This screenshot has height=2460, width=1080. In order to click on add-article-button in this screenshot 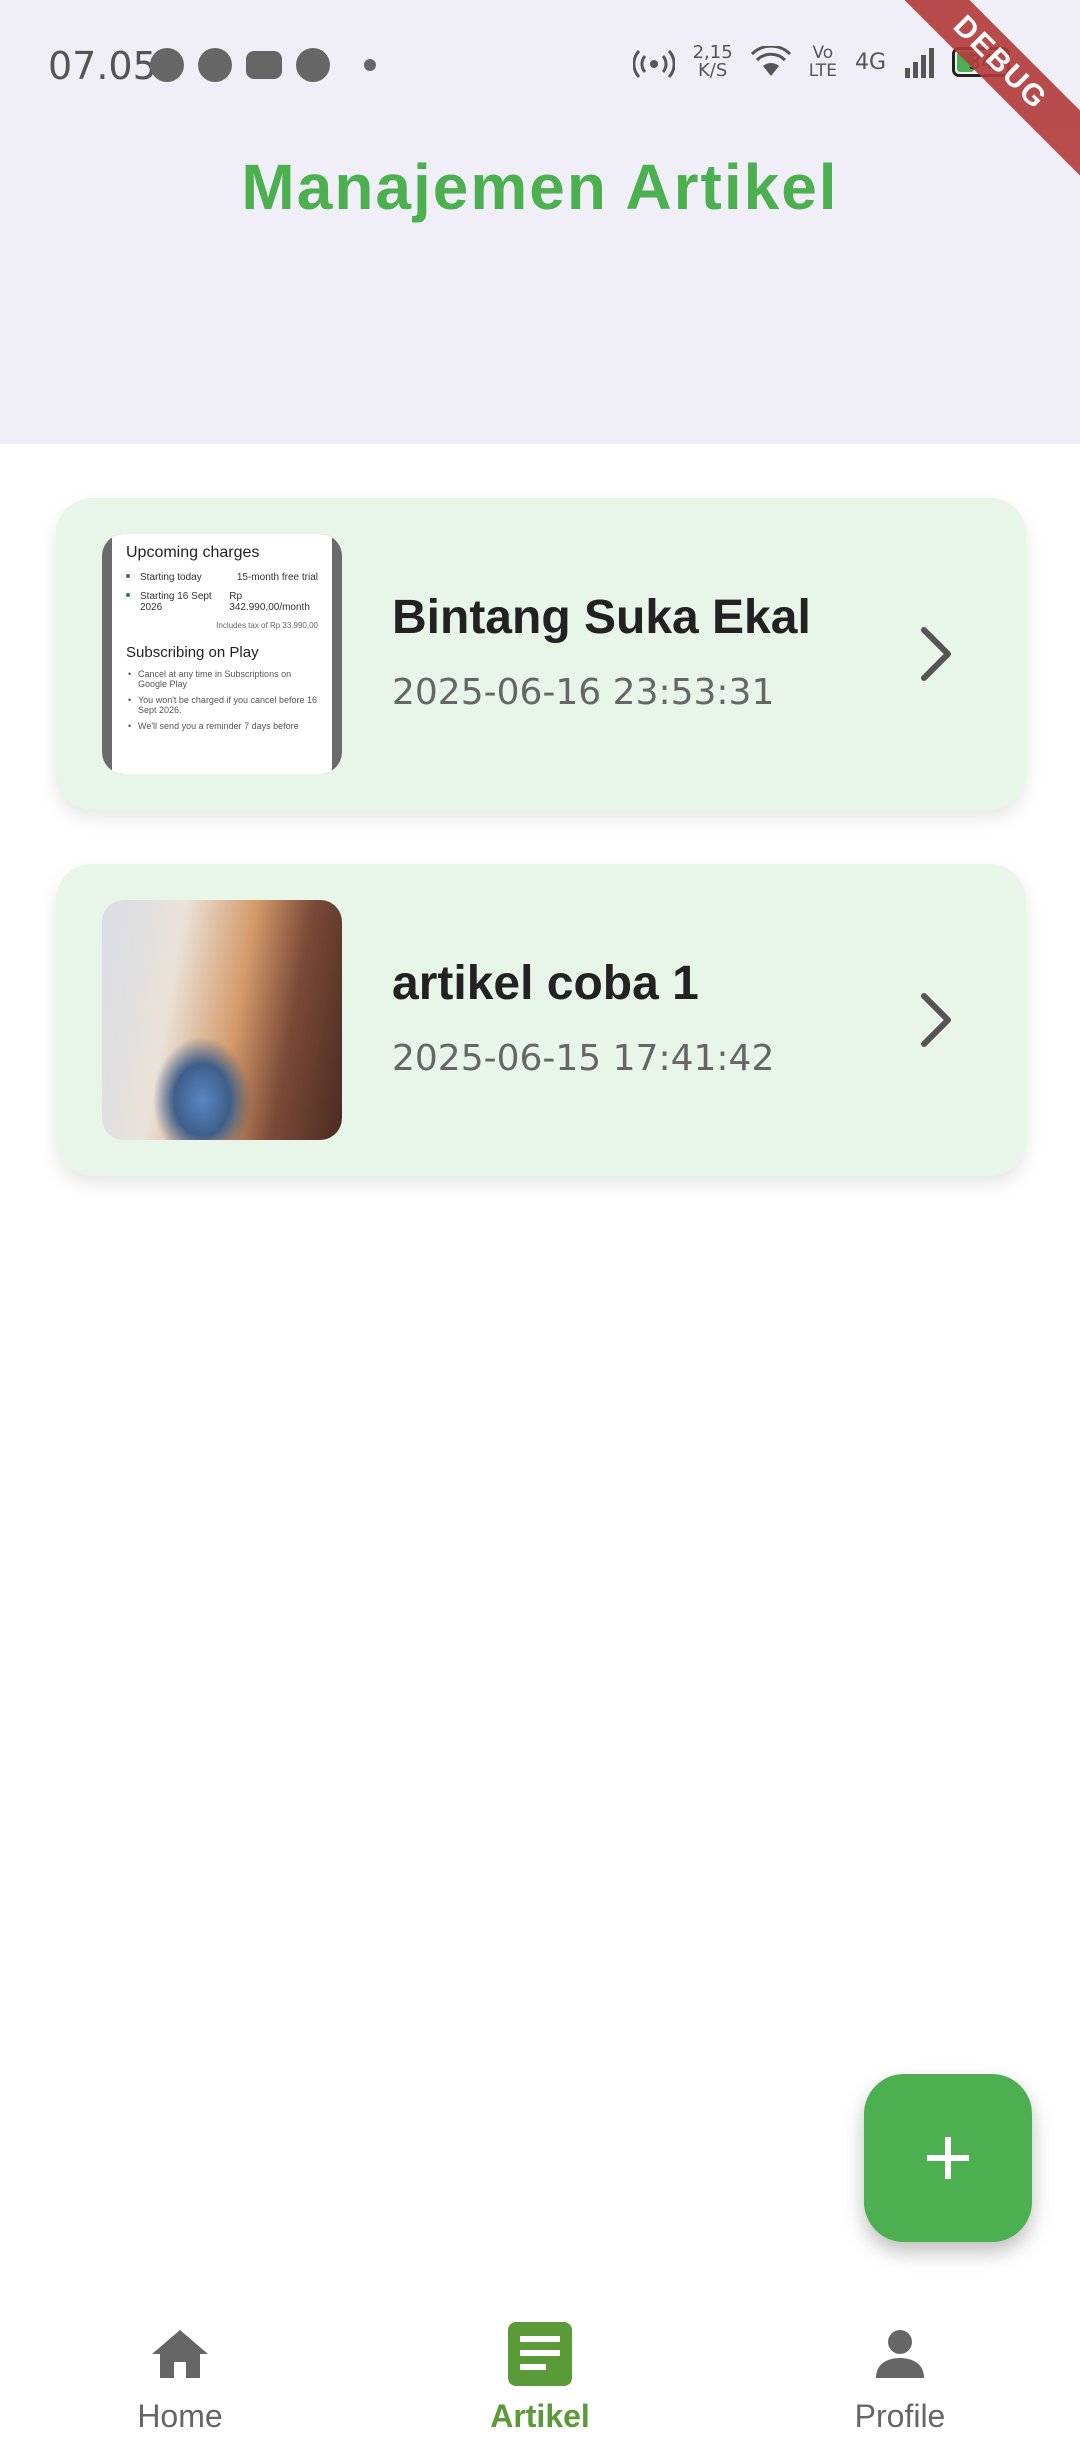, I will do `click(948, 2158)`.